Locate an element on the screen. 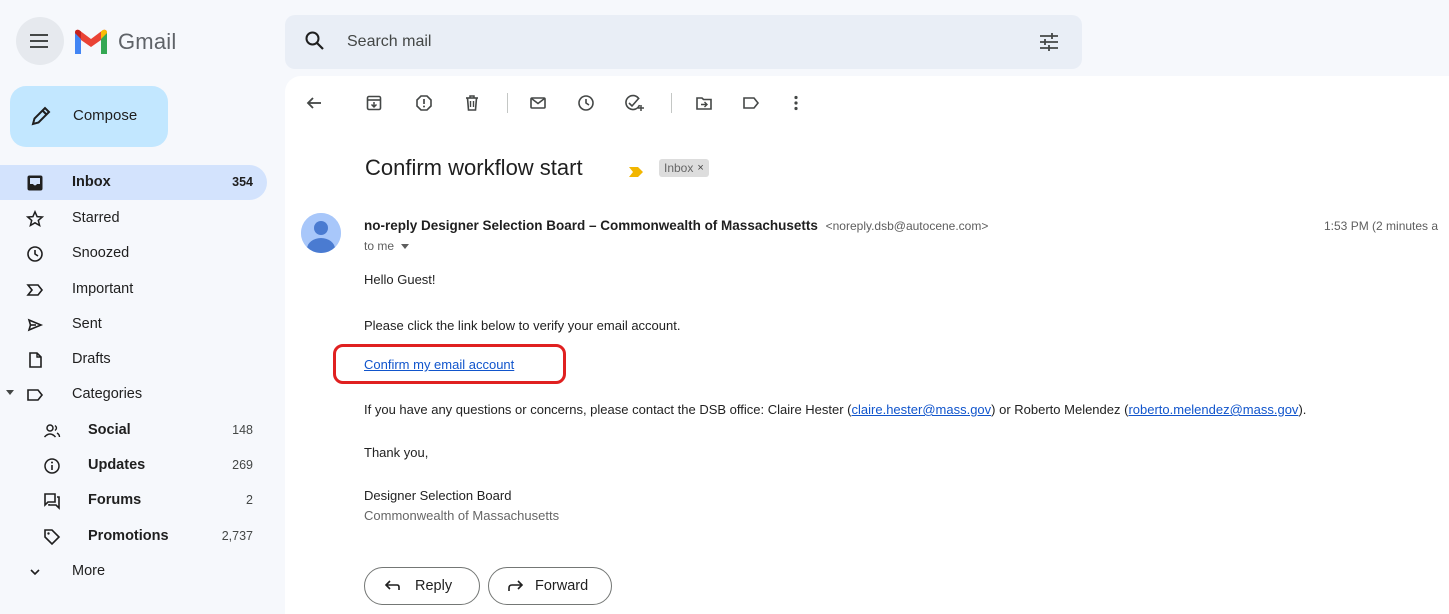 Image resolution: width=1449 pixels, height=614 pixels. main-menu-button is located at coordinates (40, 41).